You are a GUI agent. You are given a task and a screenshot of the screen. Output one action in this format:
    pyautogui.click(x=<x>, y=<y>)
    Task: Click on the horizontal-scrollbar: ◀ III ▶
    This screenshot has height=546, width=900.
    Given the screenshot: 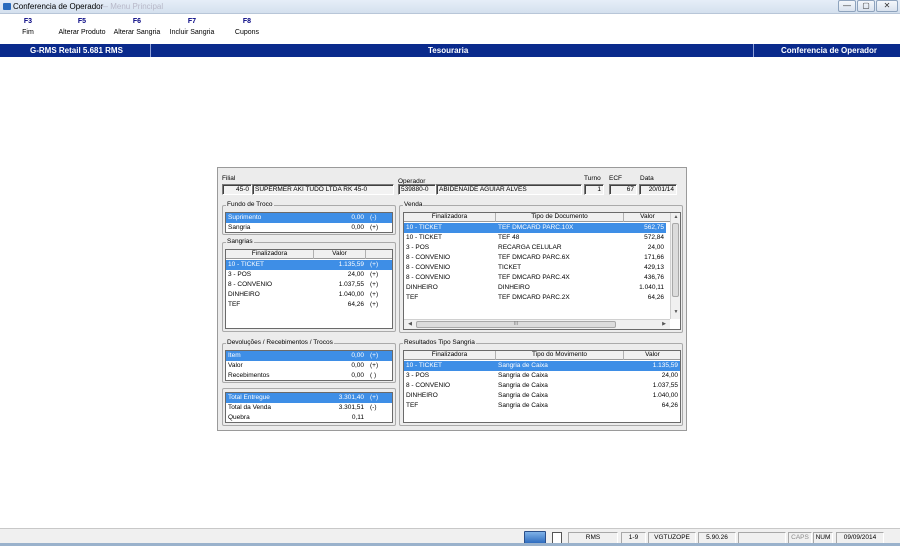 What is the action you would take?
    pyautogui.click(x=537, y=324)
    